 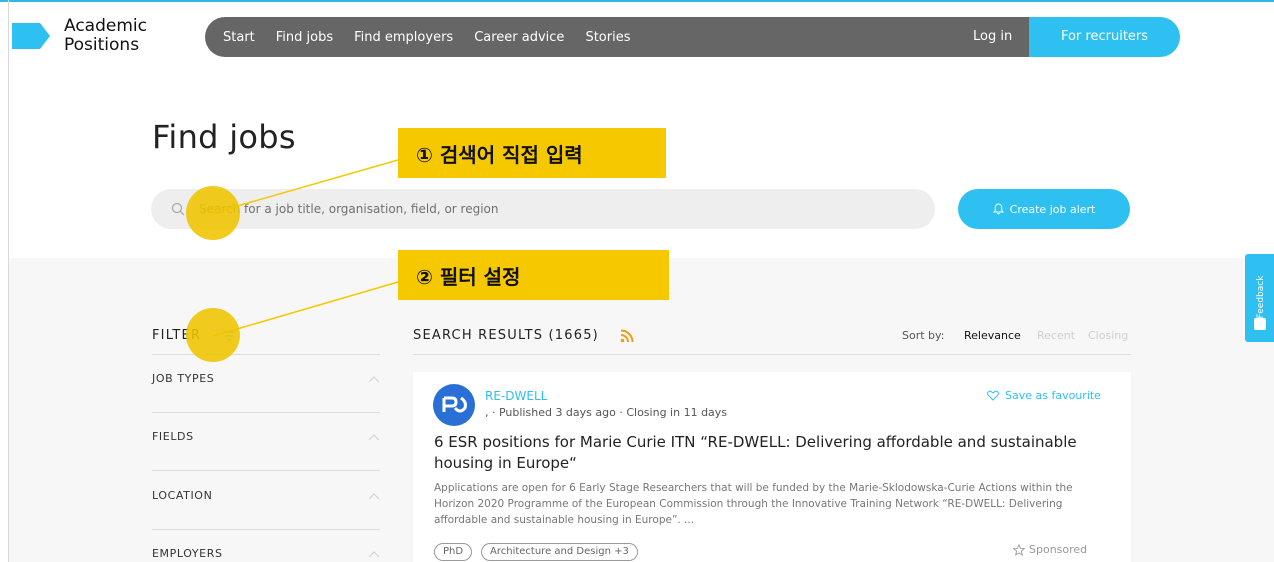 What do you see at coordinates (304, 37) in the screenshot?
I see `nav-find-jobs: Find jobs` at bounding box center [304, 37].